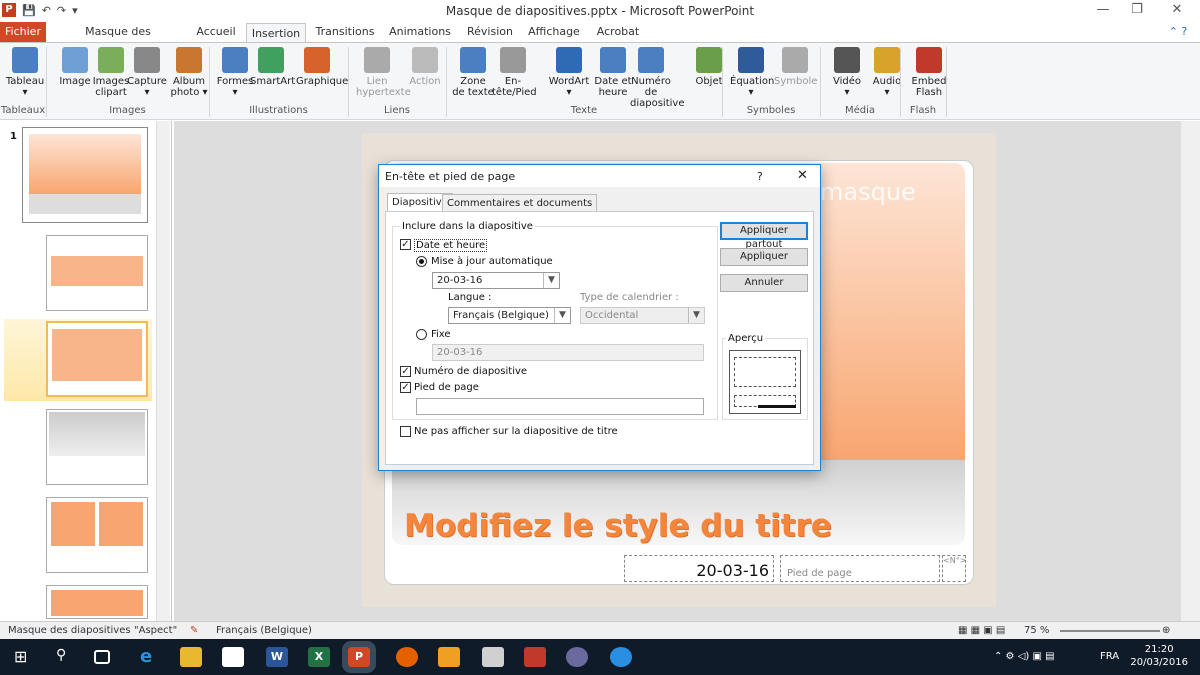  I want to click on close-window-icon: ✕, so click(1177, 9).